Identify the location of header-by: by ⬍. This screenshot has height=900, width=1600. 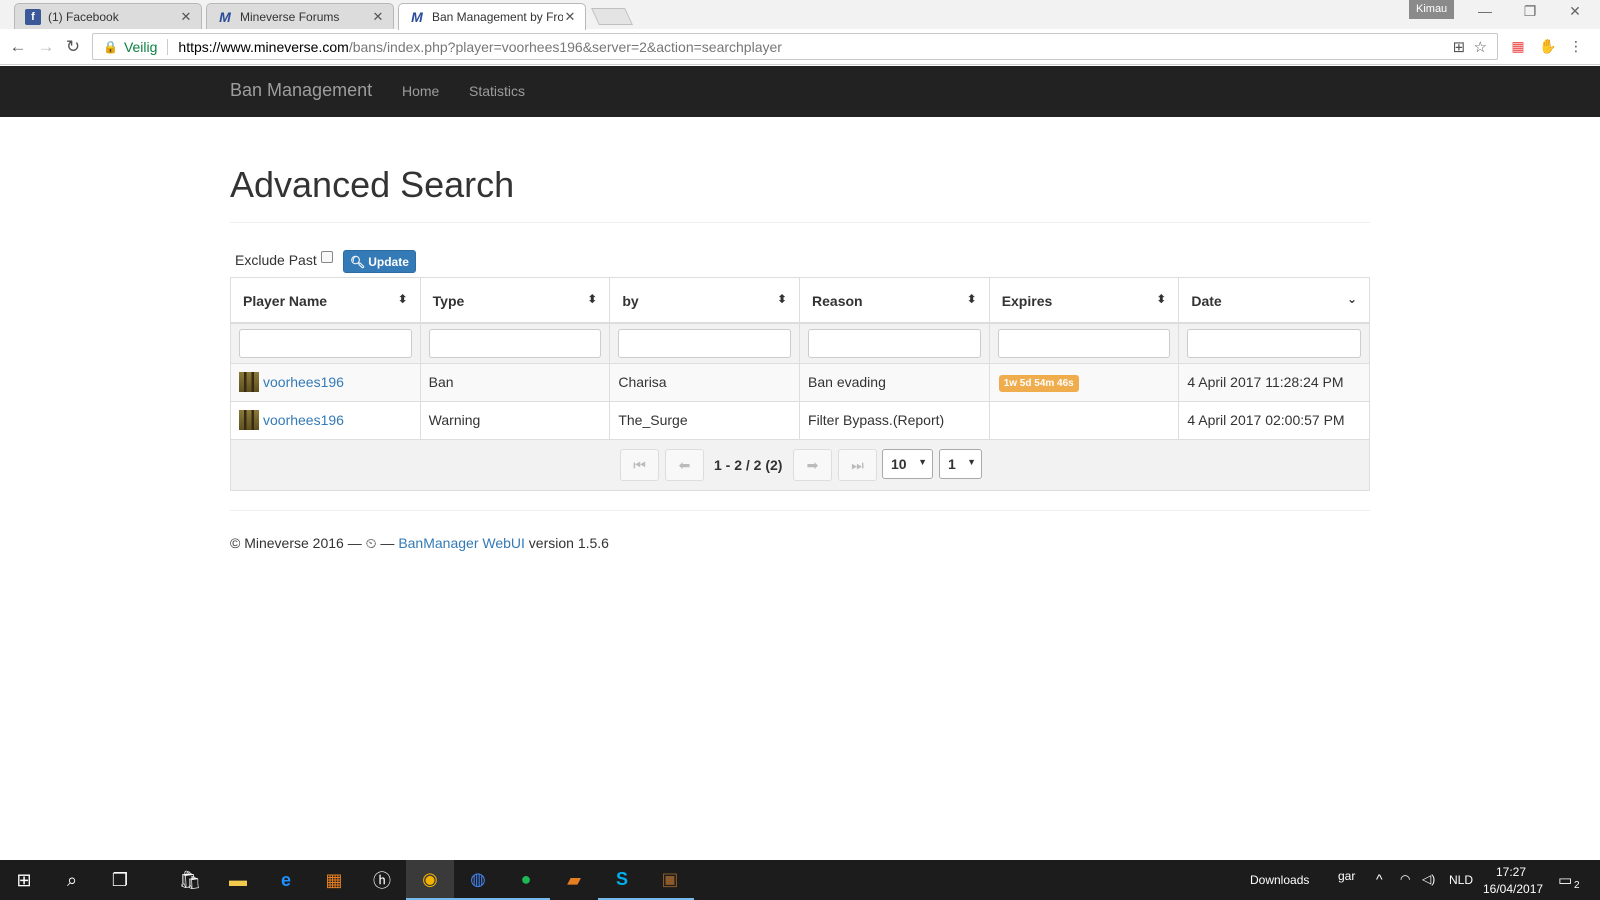
(705, 301).